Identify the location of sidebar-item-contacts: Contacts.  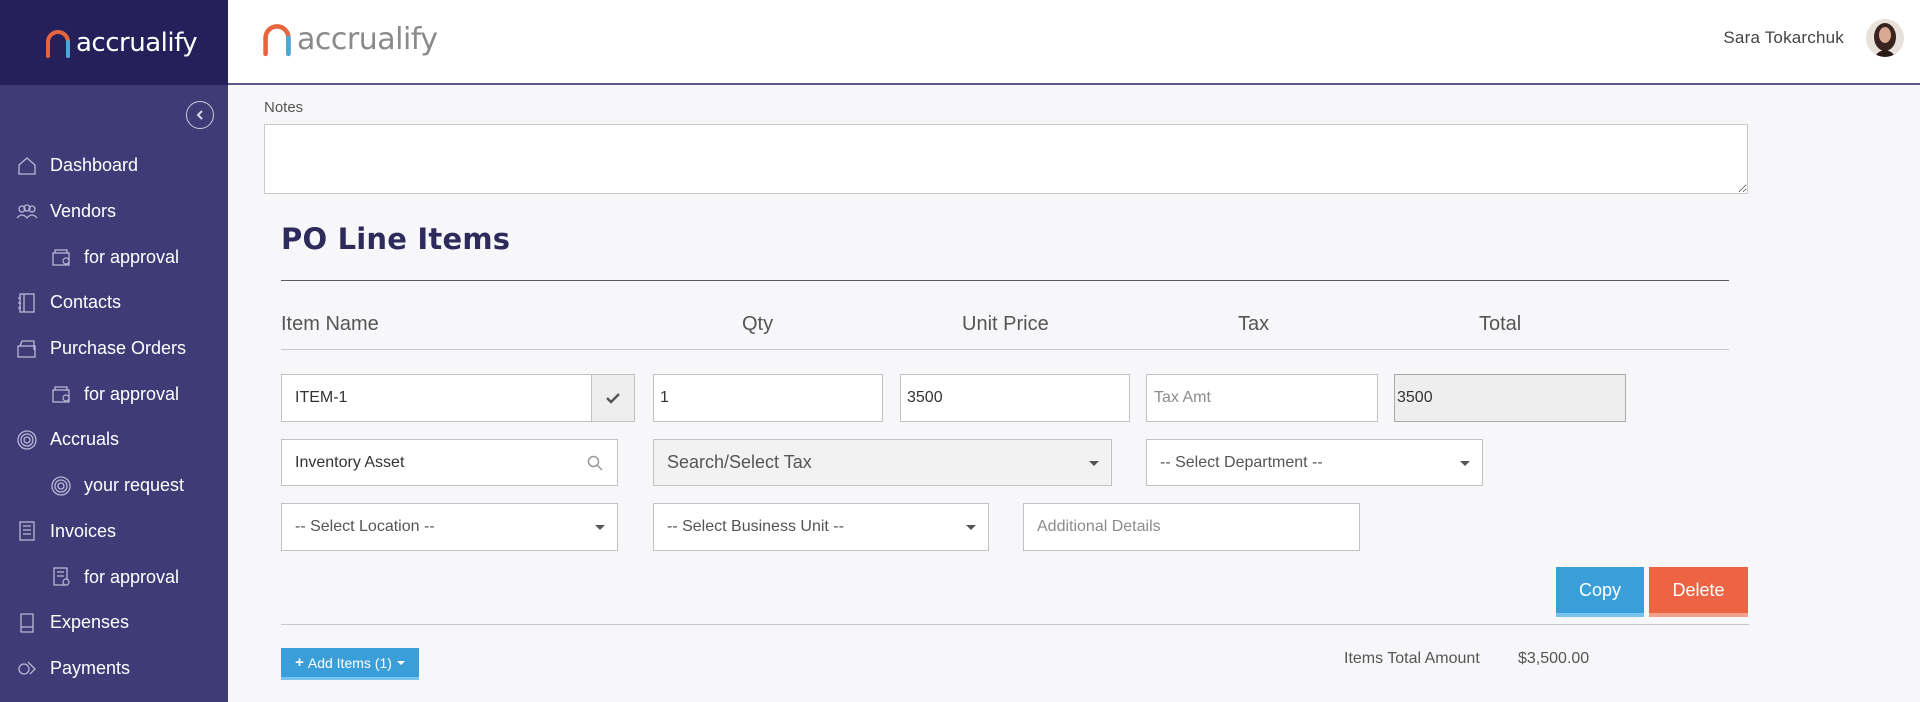
(114, 303).